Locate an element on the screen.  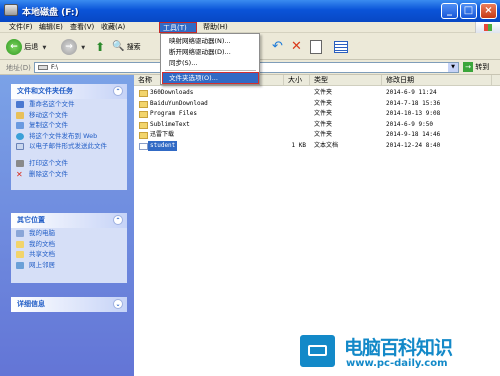
file-name: Program Files is located at coordinates (173, 113).